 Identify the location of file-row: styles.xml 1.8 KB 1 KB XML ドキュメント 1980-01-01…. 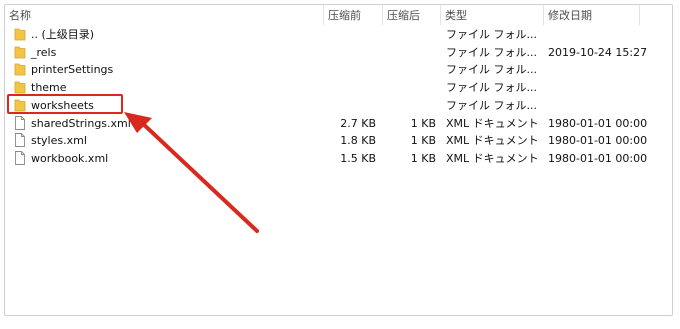
(338, 141).